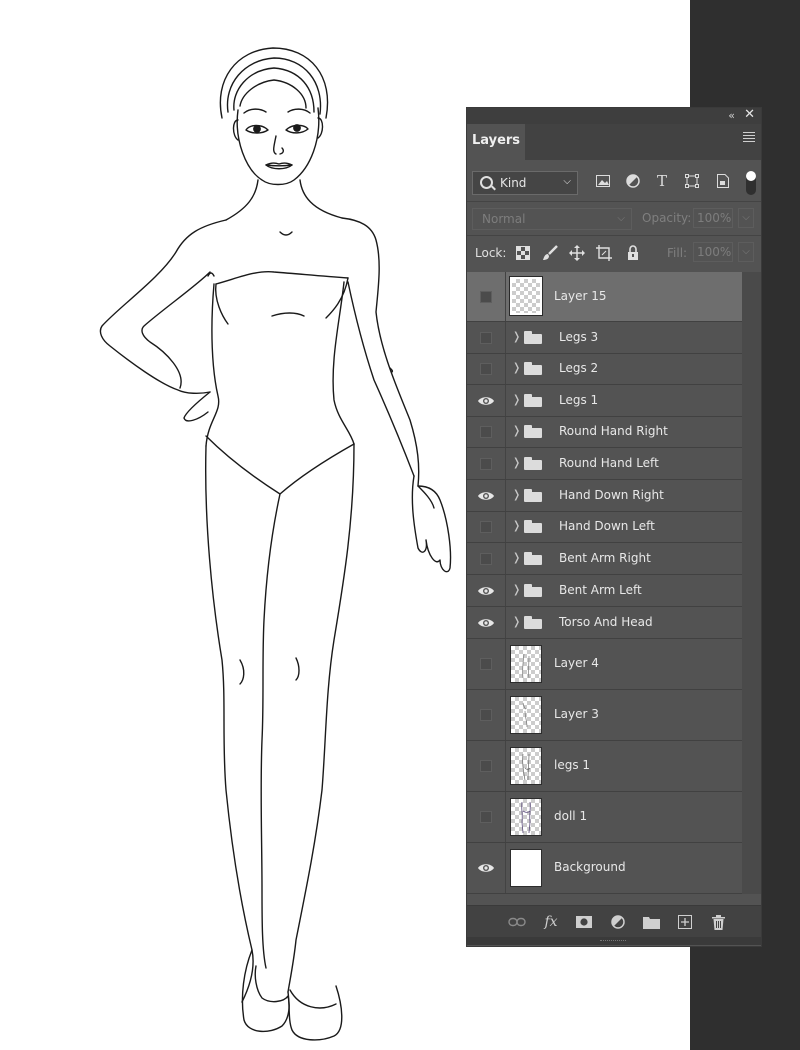 This screenshot has width=800, height=1050. I want to click on group-row: ❭ Round Hand Left, so click(604, 464).